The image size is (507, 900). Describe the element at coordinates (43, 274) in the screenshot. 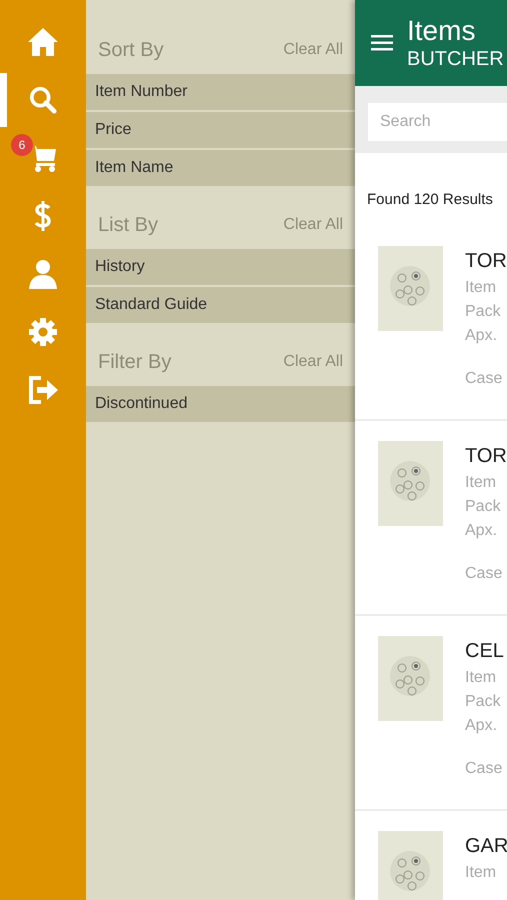

I see `user-icon` at that location.